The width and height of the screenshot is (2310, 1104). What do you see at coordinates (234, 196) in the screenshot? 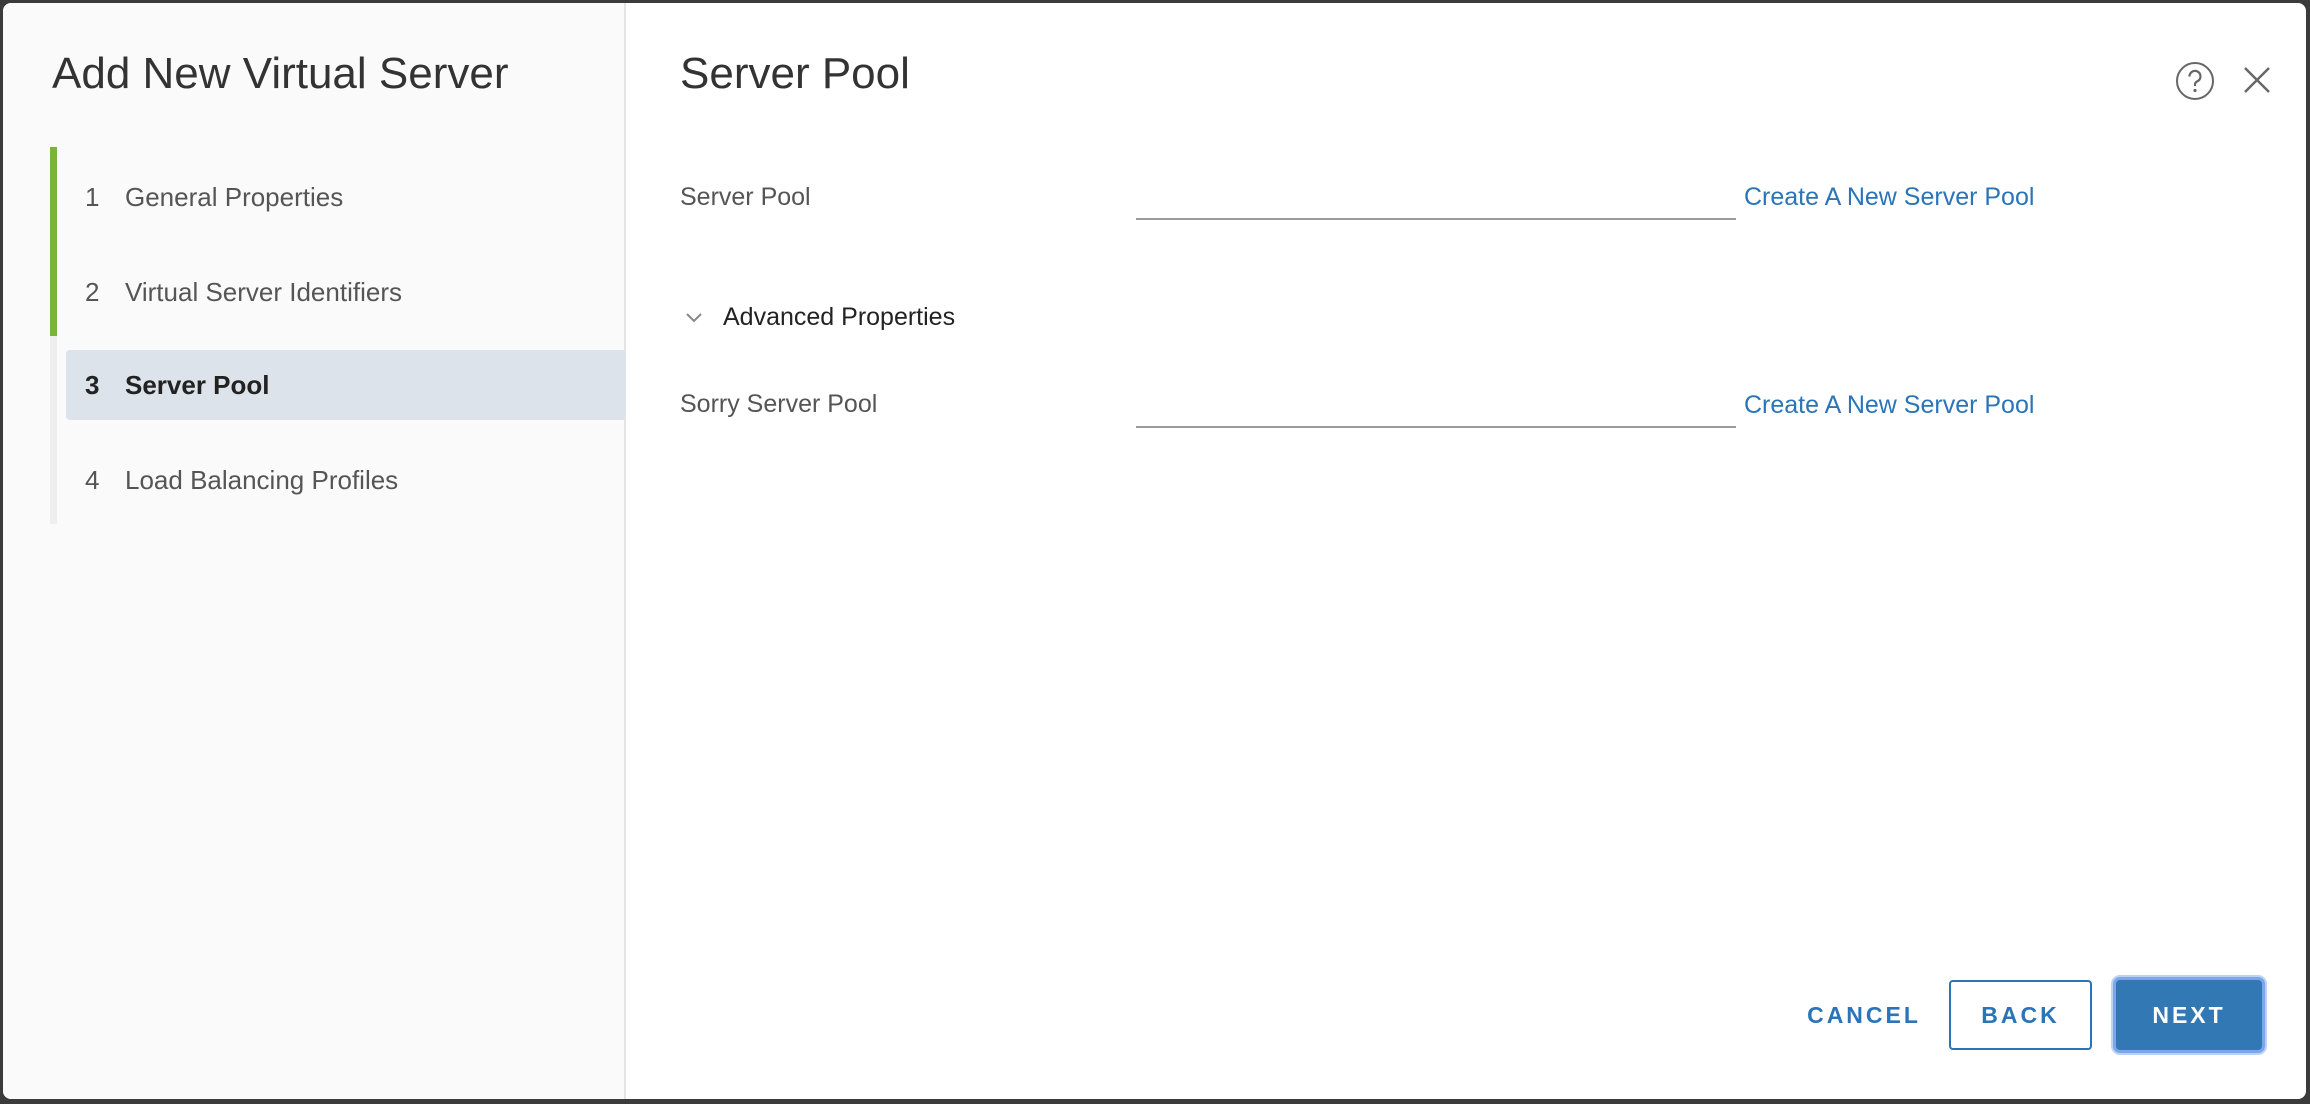
I see `step-label: General Properties` at bounding box center [234, 196].